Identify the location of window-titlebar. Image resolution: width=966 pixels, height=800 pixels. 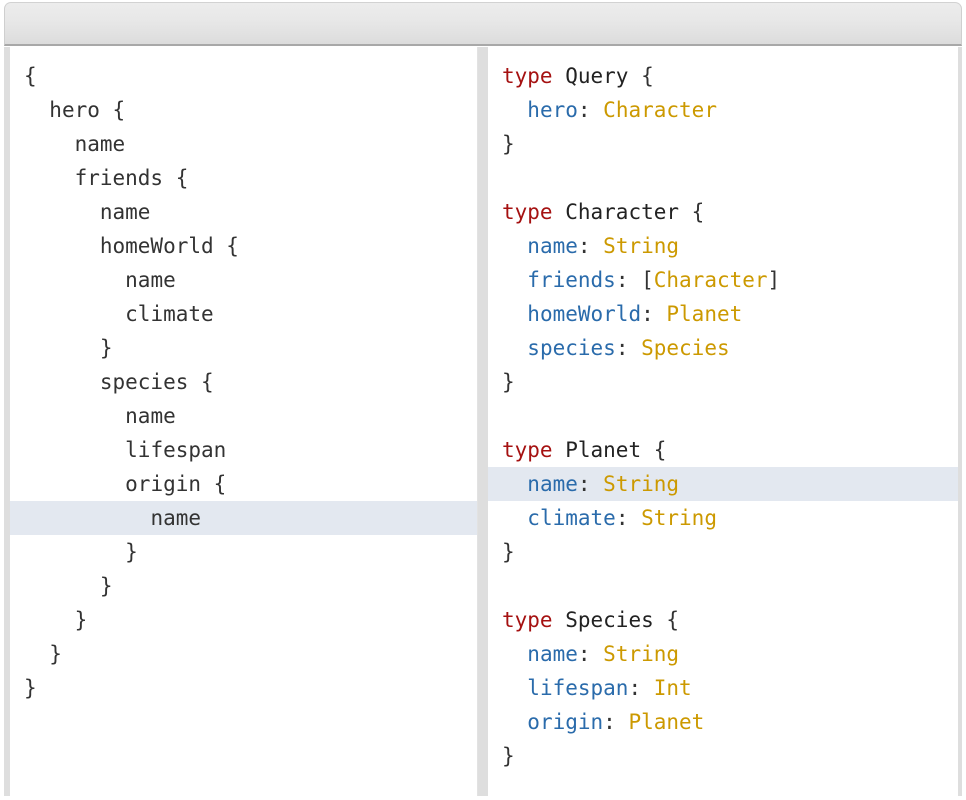
(483, 24).